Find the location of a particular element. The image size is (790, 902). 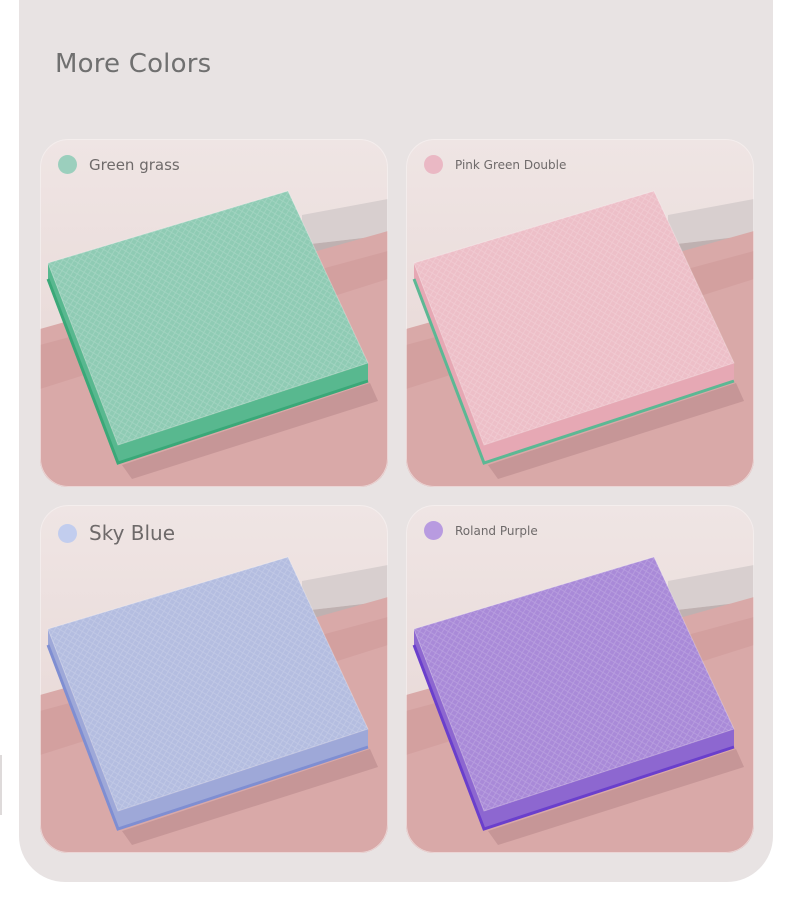

left-edge-mark is located at coordinates (1, 785).